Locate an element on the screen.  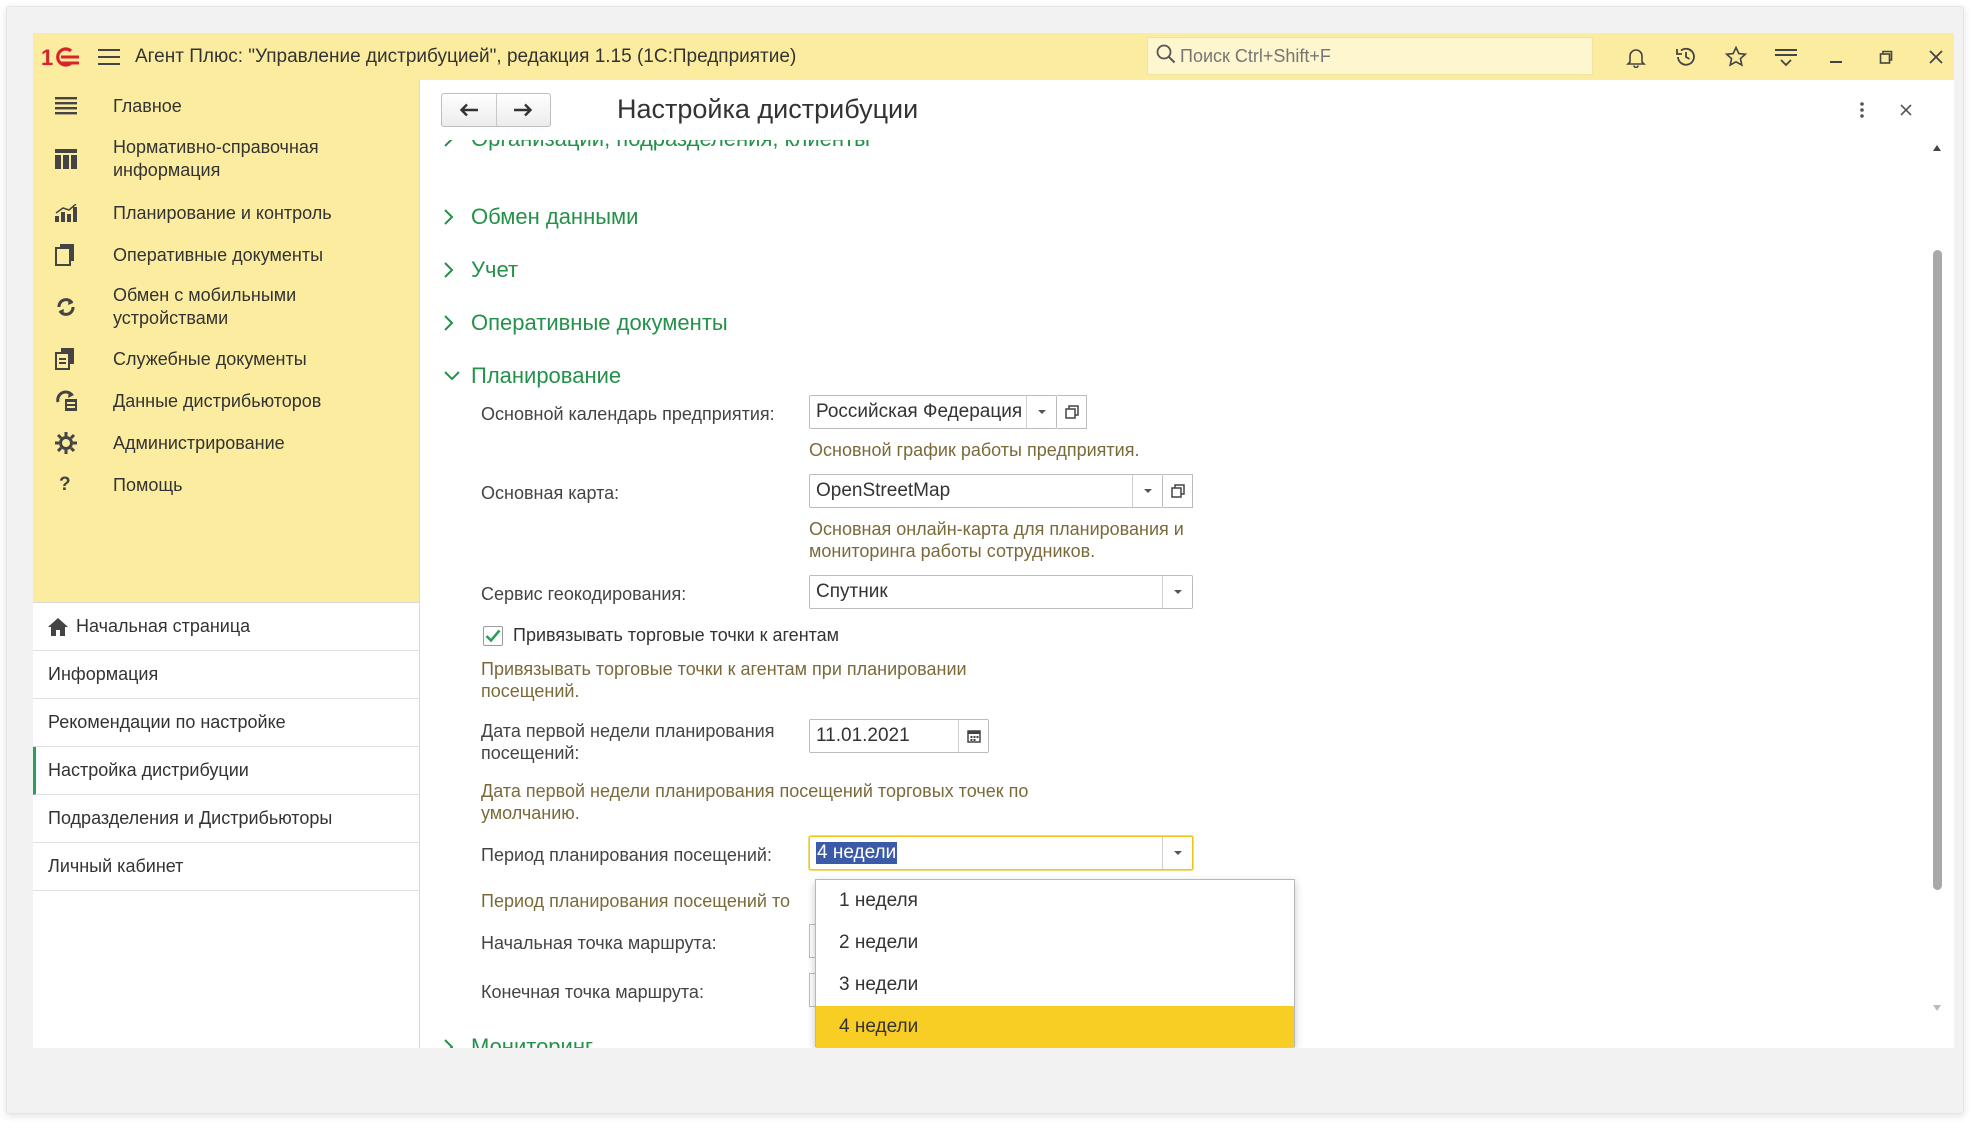
bind-outlets-label: Привязывать торговые точки к агентам is located at coordinates (676, 635).